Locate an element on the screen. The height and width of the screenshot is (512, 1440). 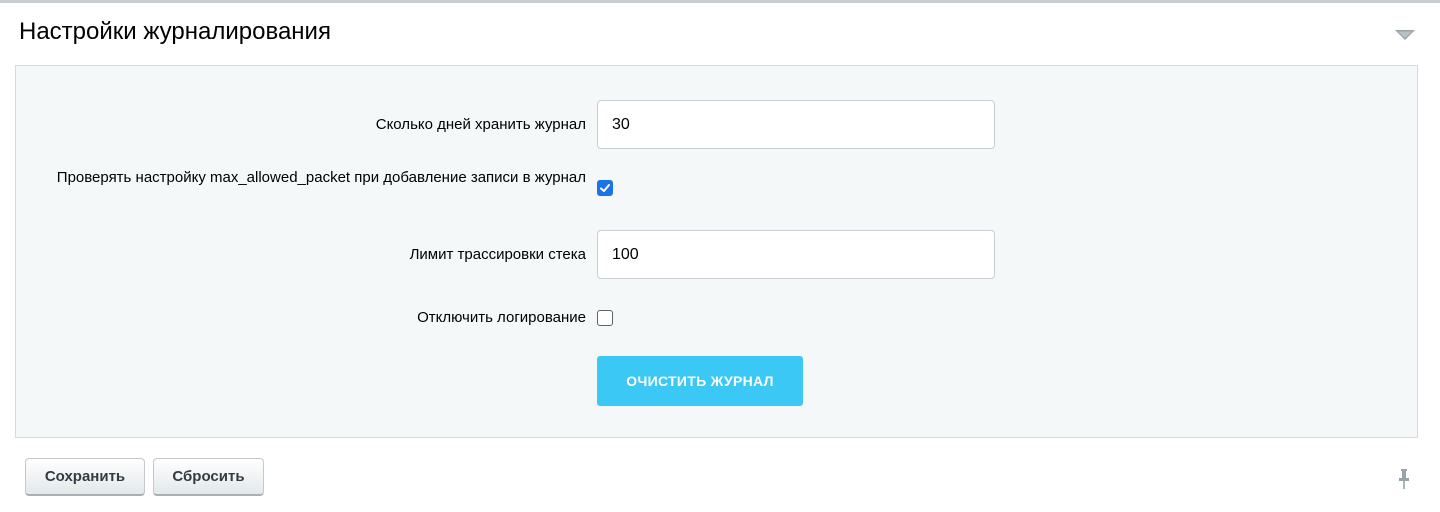
pin-icon is located at coordinates (1404, 479).